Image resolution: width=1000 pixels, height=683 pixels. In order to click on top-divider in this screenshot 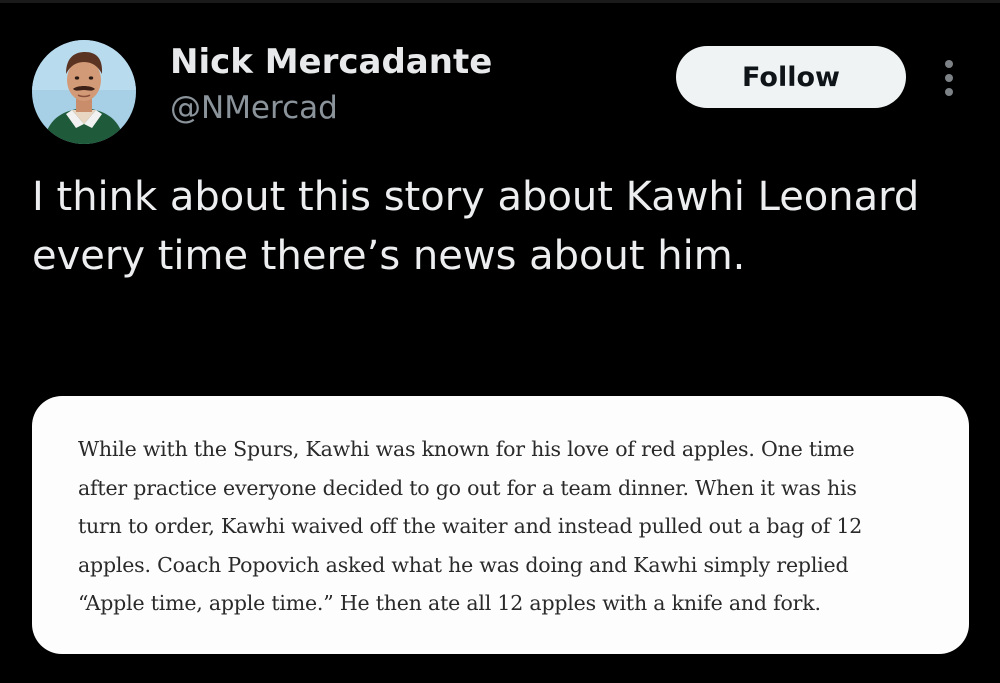, I will do `click(500, 1)`.